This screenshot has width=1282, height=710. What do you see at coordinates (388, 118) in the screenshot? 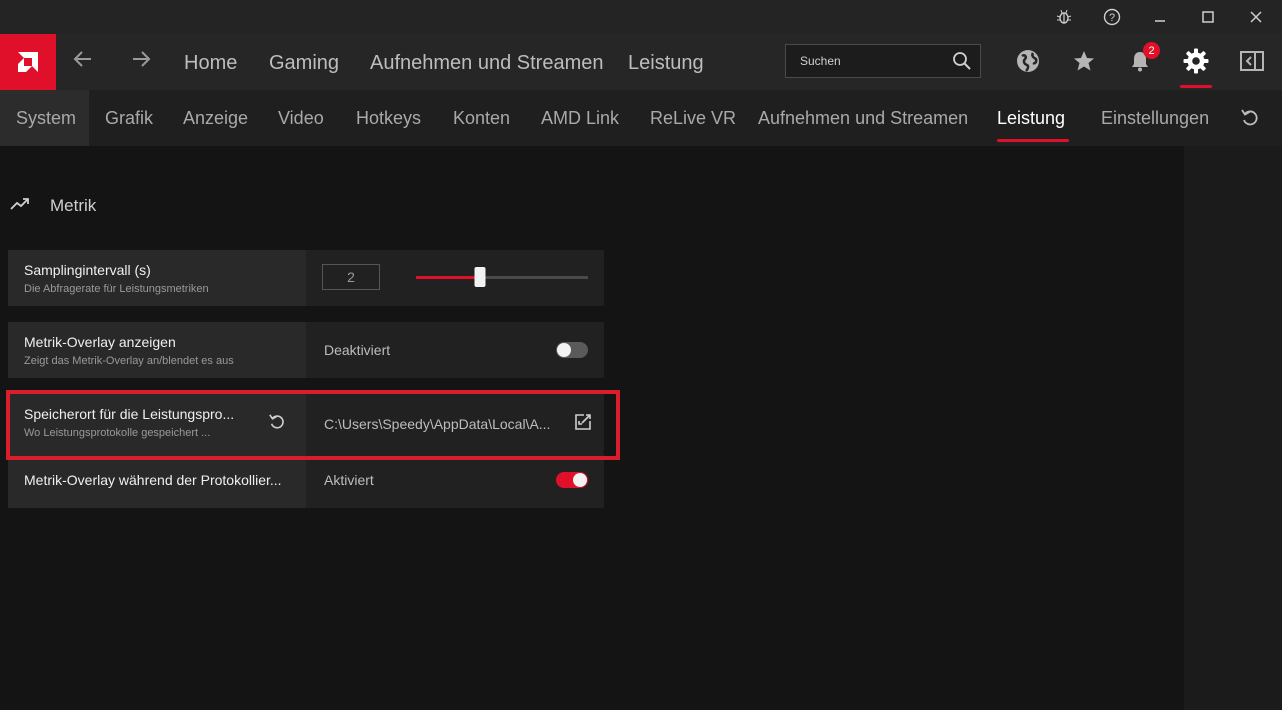
I see `tab-hotkeys: Hotkeys` at bounding box center [388, 118].